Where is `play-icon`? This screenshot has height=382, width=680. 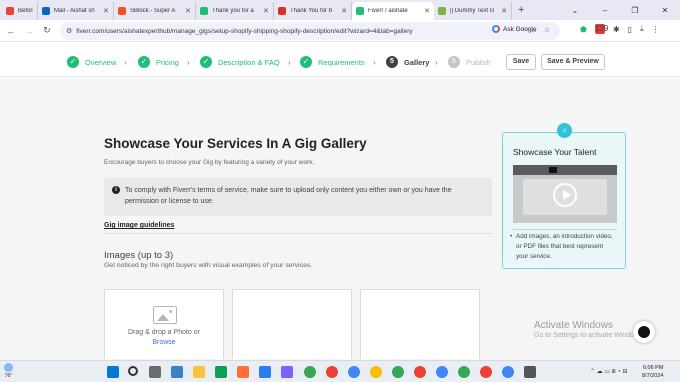
play-icon is located at coordinates (565, 195).